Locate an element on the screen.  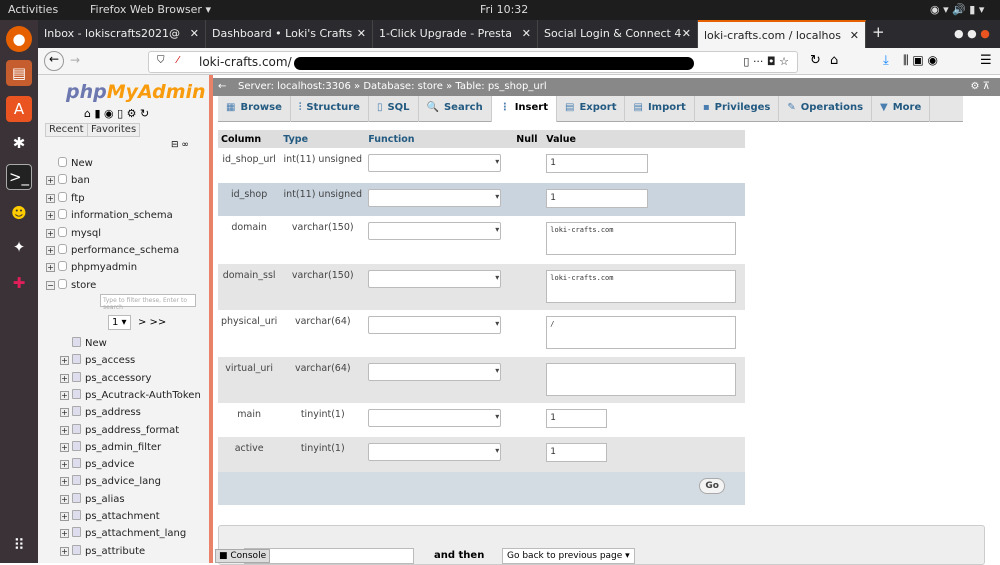
tab-privileges: ▪ Privileges is located at coordinates (737, 109).